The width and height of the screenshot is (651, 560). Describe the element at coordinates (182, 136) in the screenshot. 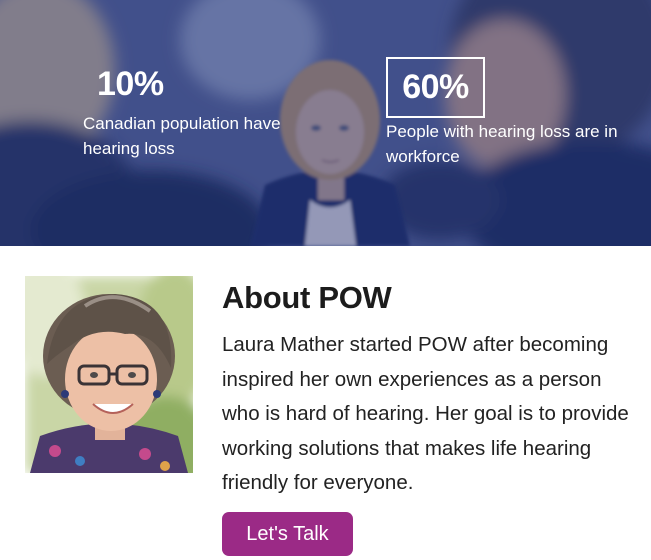

I see `stat-caption: Canadian population have hearing loss` at that location.